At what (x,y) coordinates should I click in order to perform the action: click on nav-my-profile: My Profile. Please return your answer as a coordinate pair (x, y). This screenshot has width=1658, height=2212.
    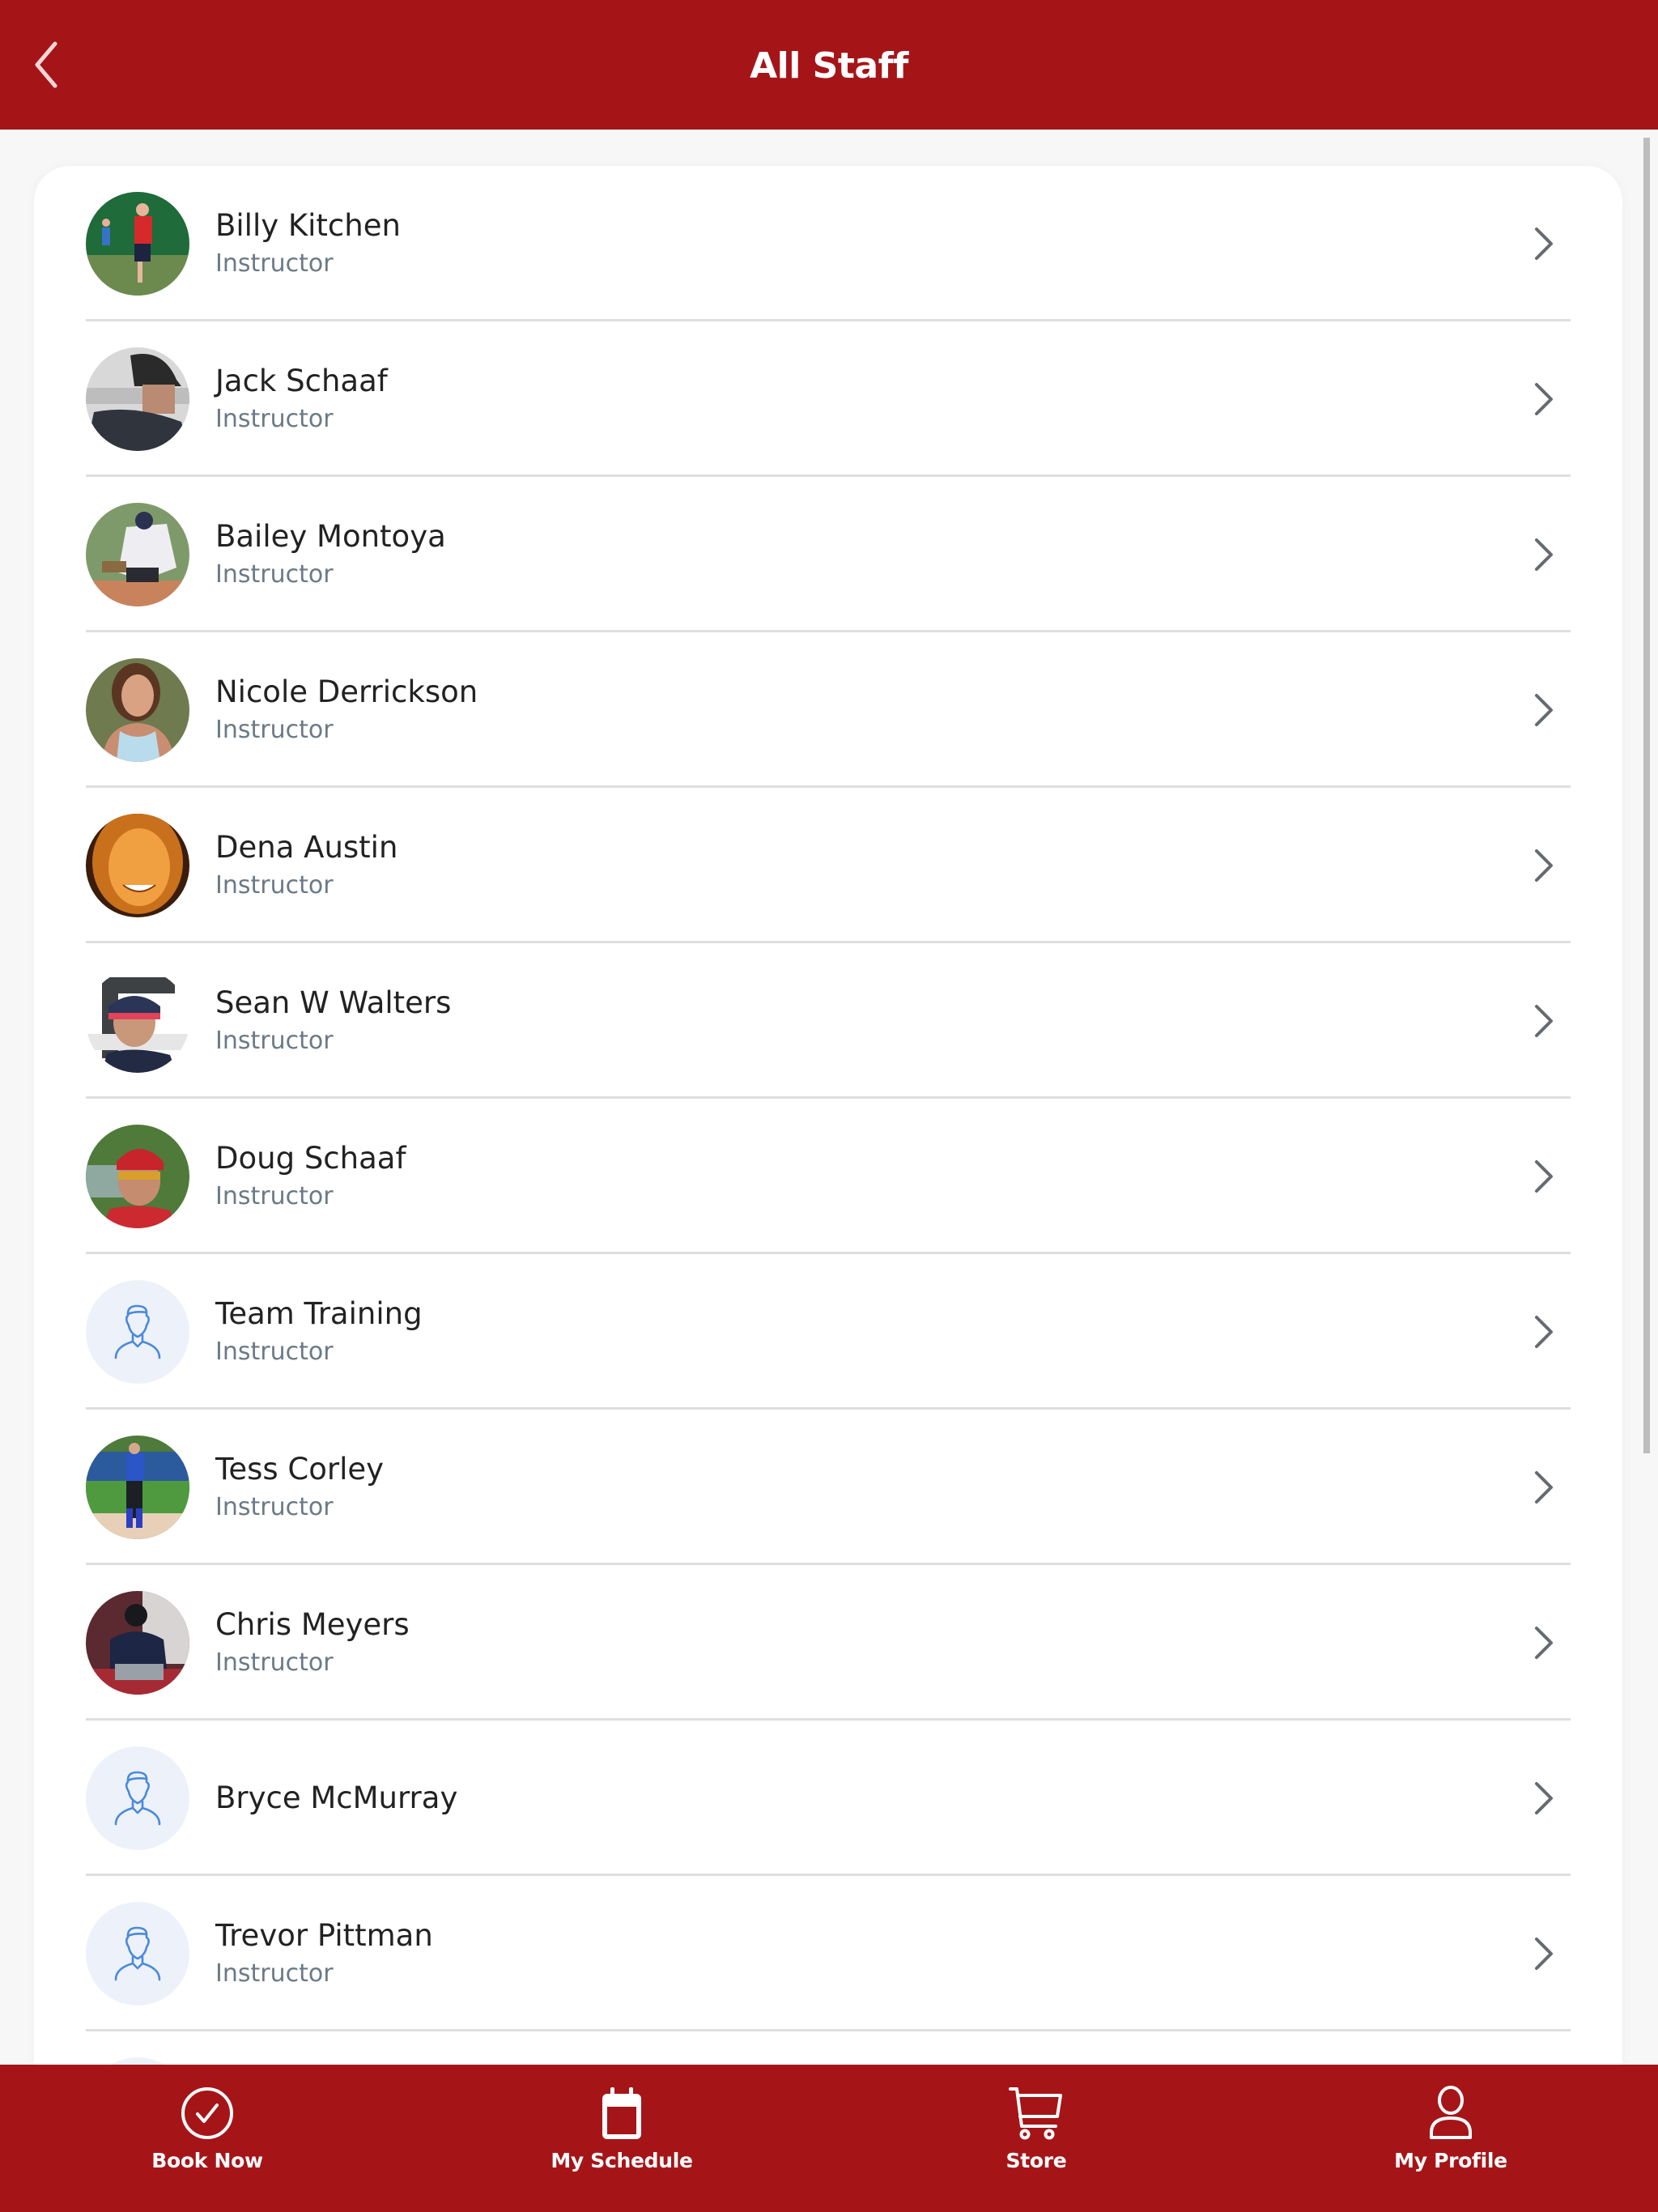
    Looking at the image, I should click on (1451, 2138).